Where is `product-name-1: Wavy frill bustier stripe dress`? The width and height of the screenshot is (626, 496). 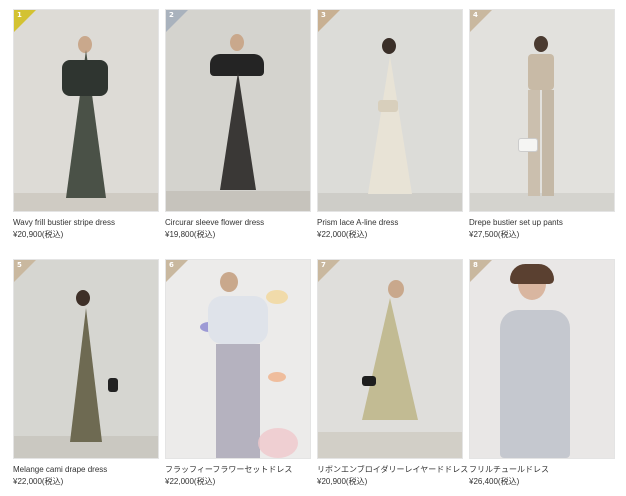
product-name-1: Wavy frill bustier stripe dress is located at coordinates (86, 223).